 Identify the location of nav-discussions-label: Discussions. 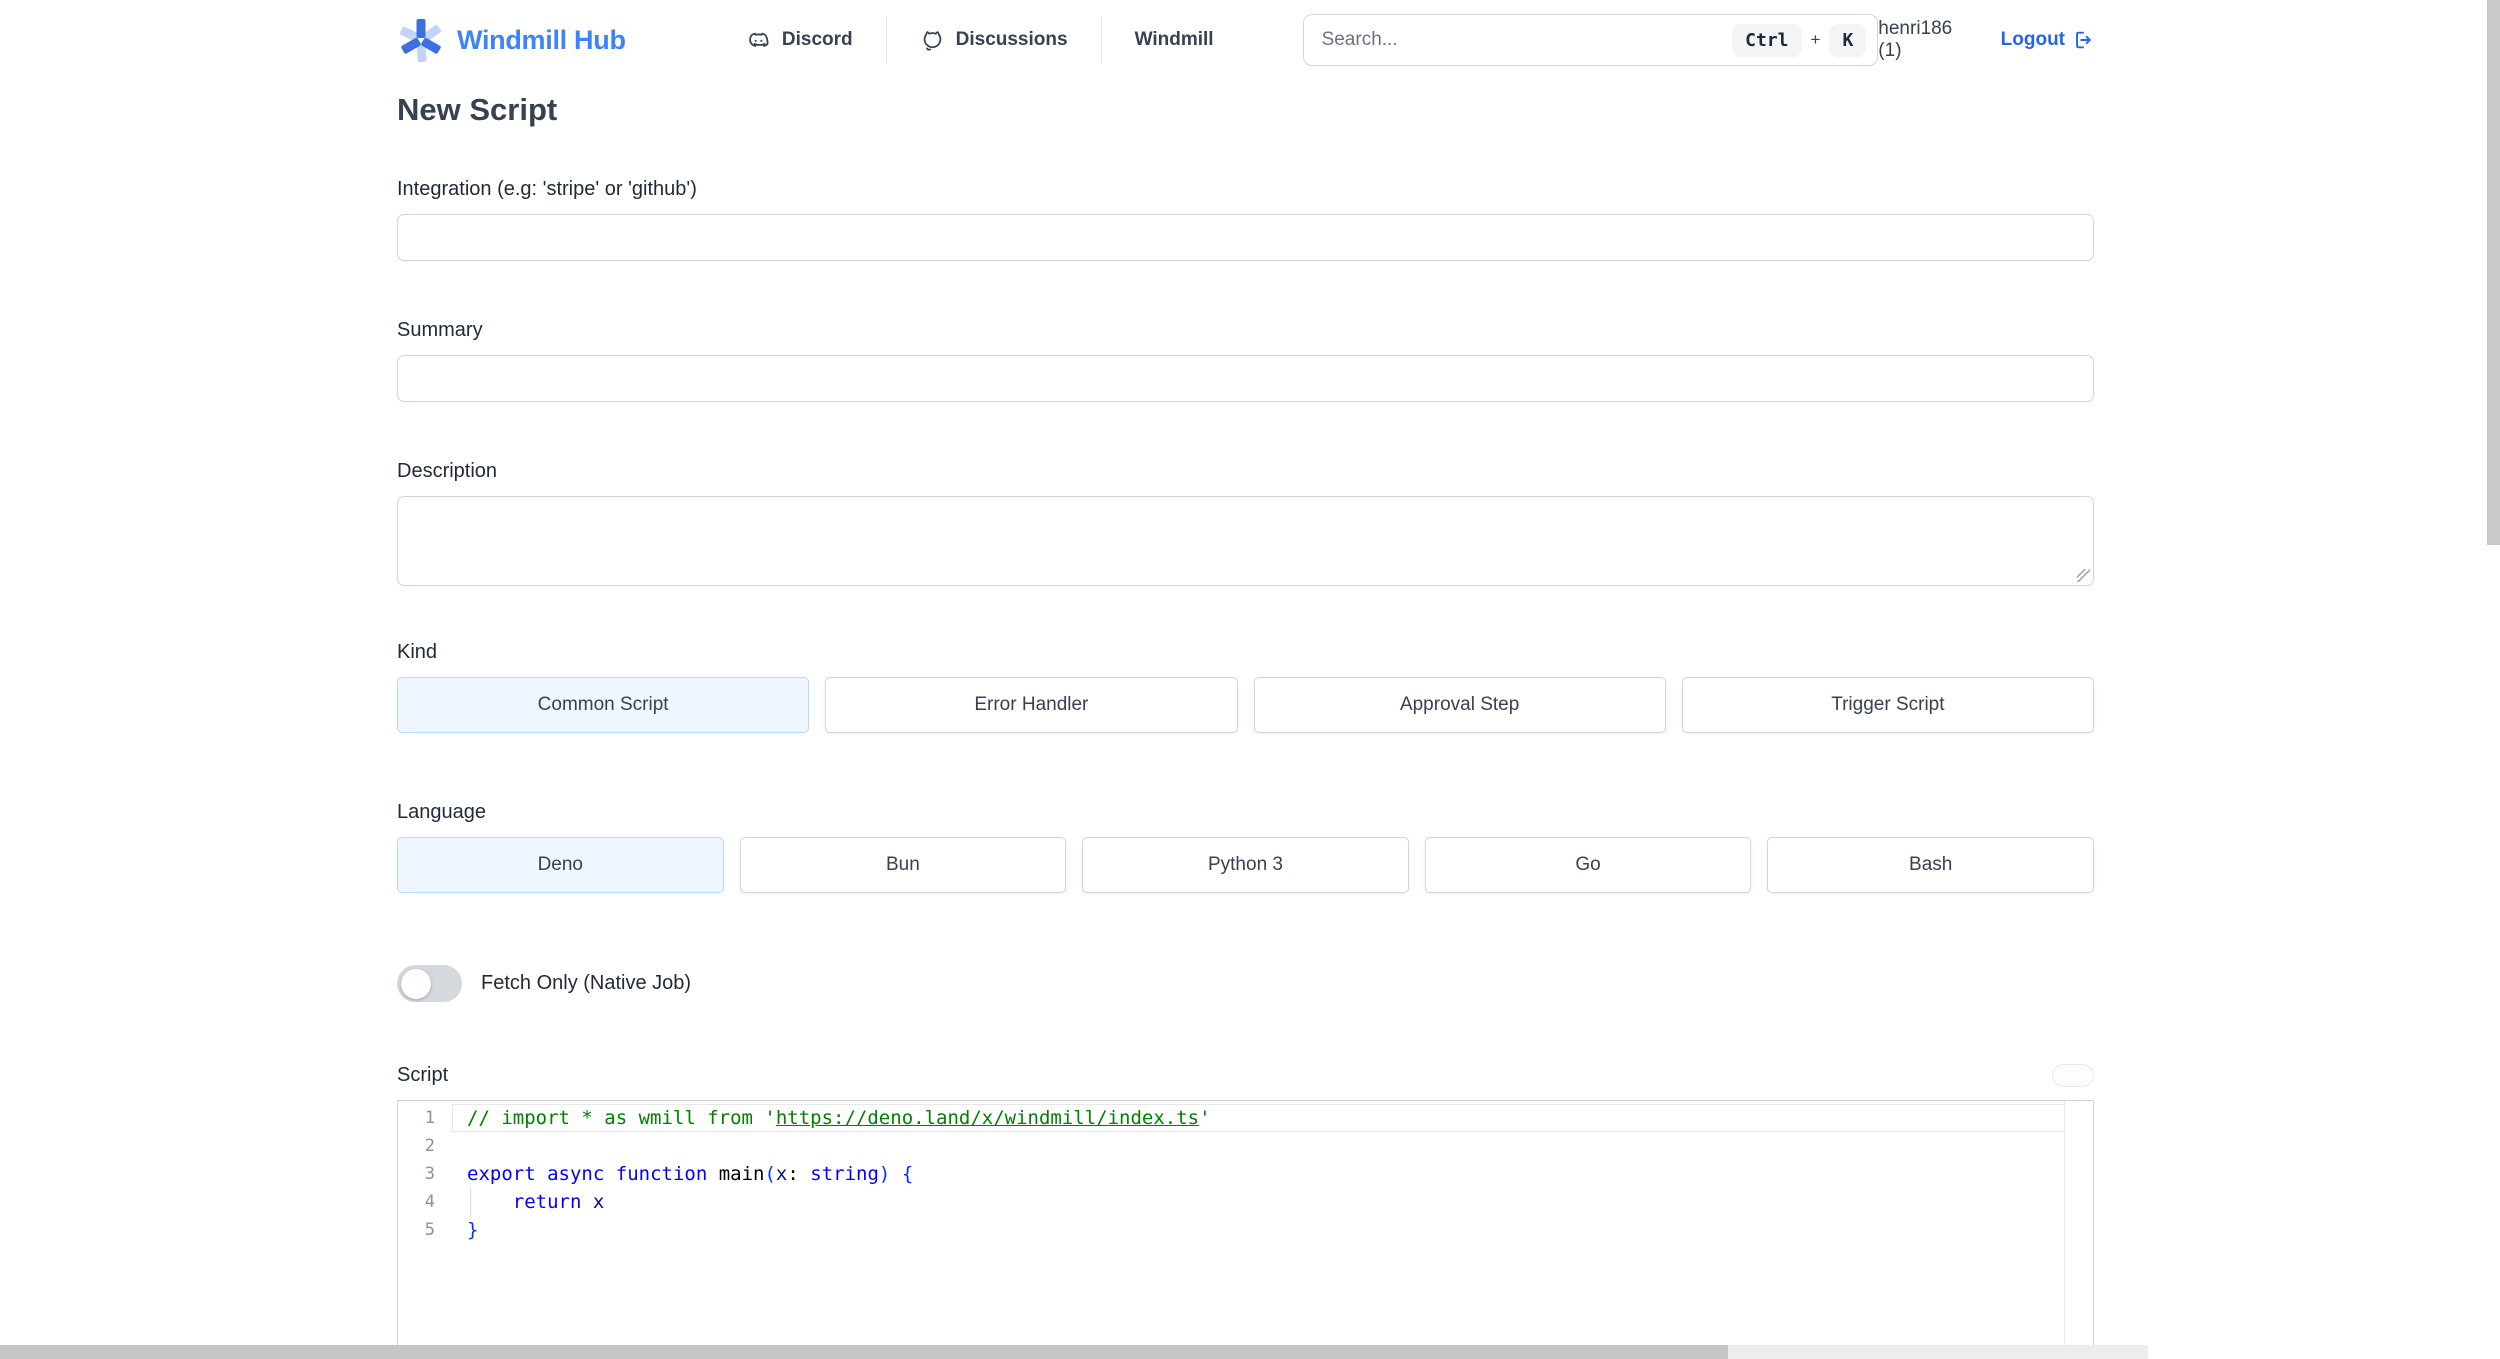
(1011, 39).